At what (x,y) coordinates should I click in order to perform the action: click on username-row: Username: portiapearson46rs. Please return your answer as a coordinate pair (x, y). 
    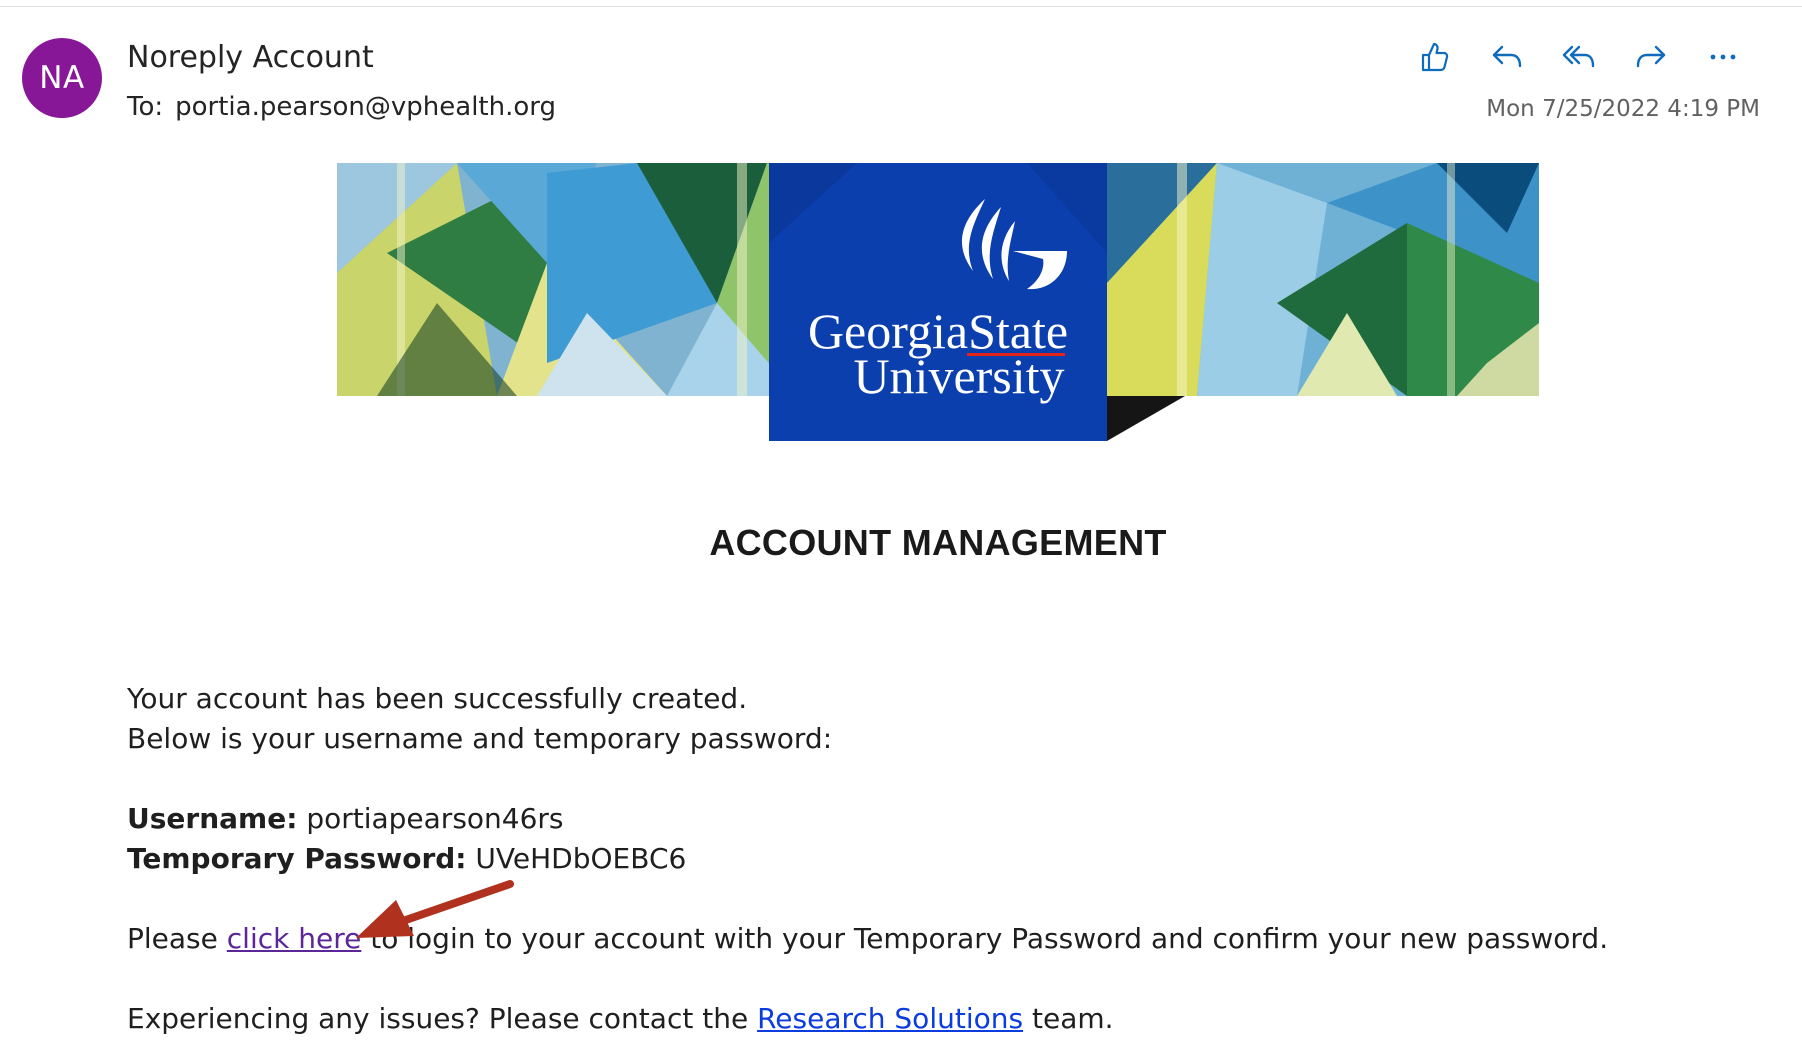
    Looking at the image, I should click on (345, 818).